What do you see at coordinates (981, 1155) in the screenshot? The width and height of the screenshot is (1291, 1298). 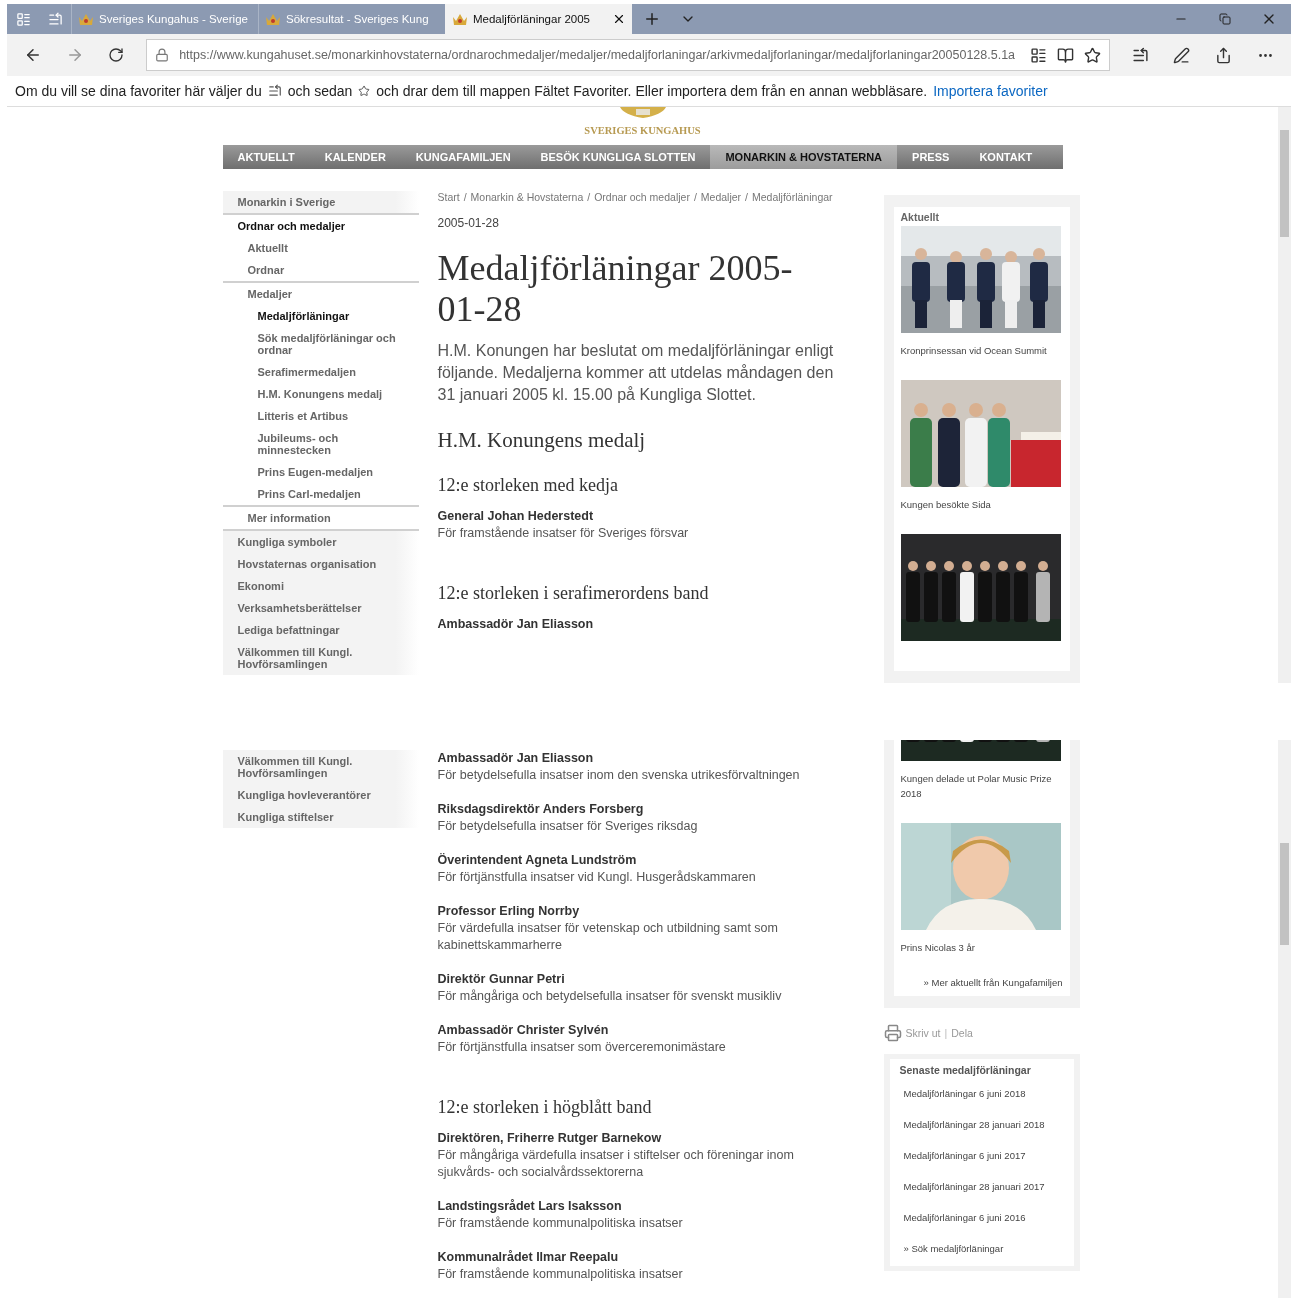 I see `latest-link: Medaljförläningar 6 juni 2017` at bounding box center [981, 1155].